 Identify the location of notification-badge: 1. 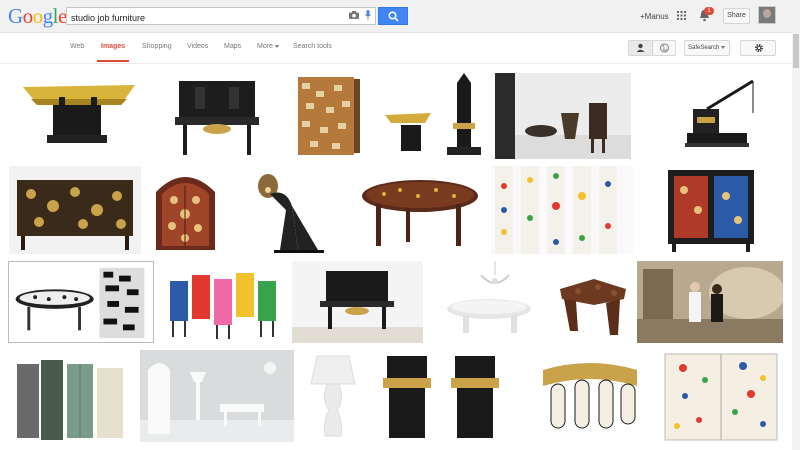
(709, 11).